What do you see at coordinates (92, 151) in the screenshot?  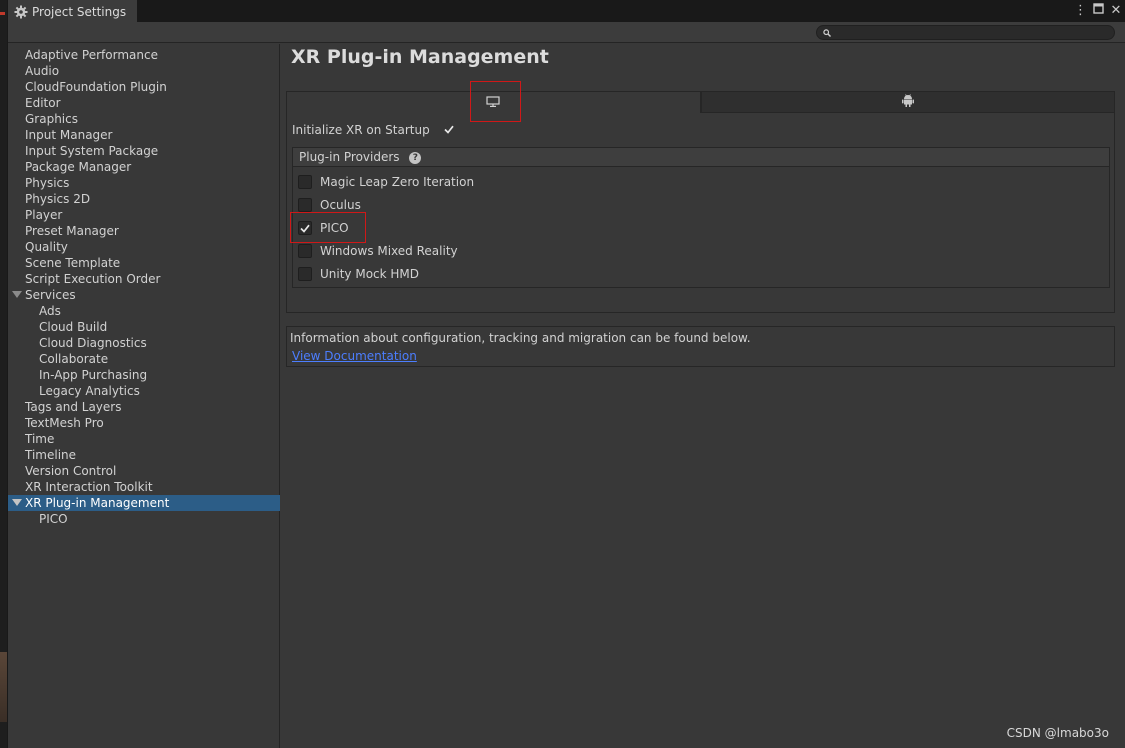 I see `sidebar-item-label: Input System Package` at bounding box center [92, 151].